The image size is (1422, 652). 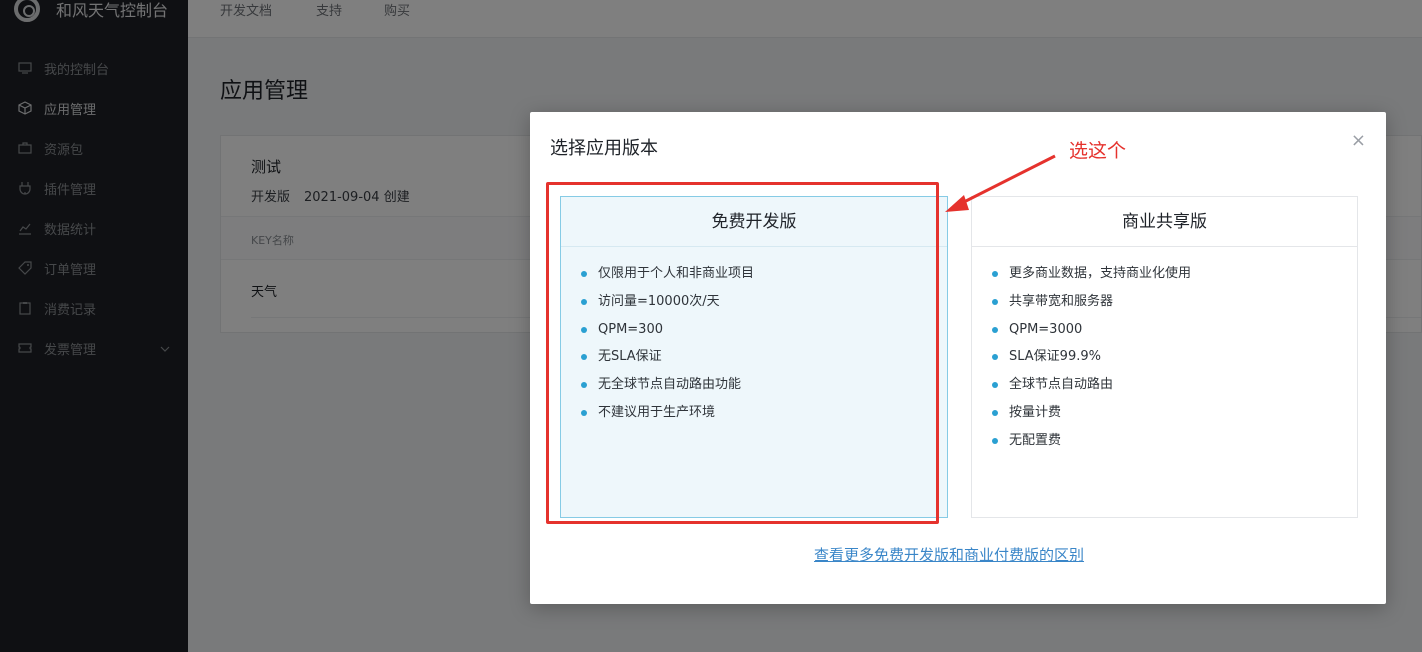 What do you see at coordinates (742, 353) in the screenshot?
I see `annotation-highlight-box` at bounding box center [742, 353].